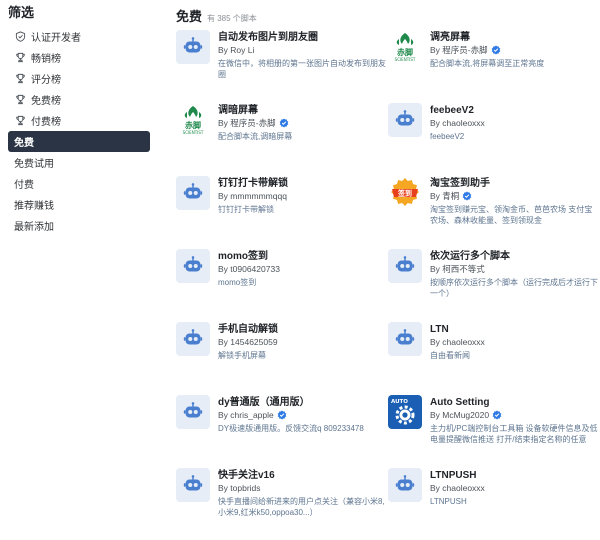 The image size is (600, 540). Describe the element at coordinates (302, 136) in the screenshot. I see `script-card-body: 调暗屏幕 By 程序员-赤脚配合脚本流,调暗屏幕` at that location.